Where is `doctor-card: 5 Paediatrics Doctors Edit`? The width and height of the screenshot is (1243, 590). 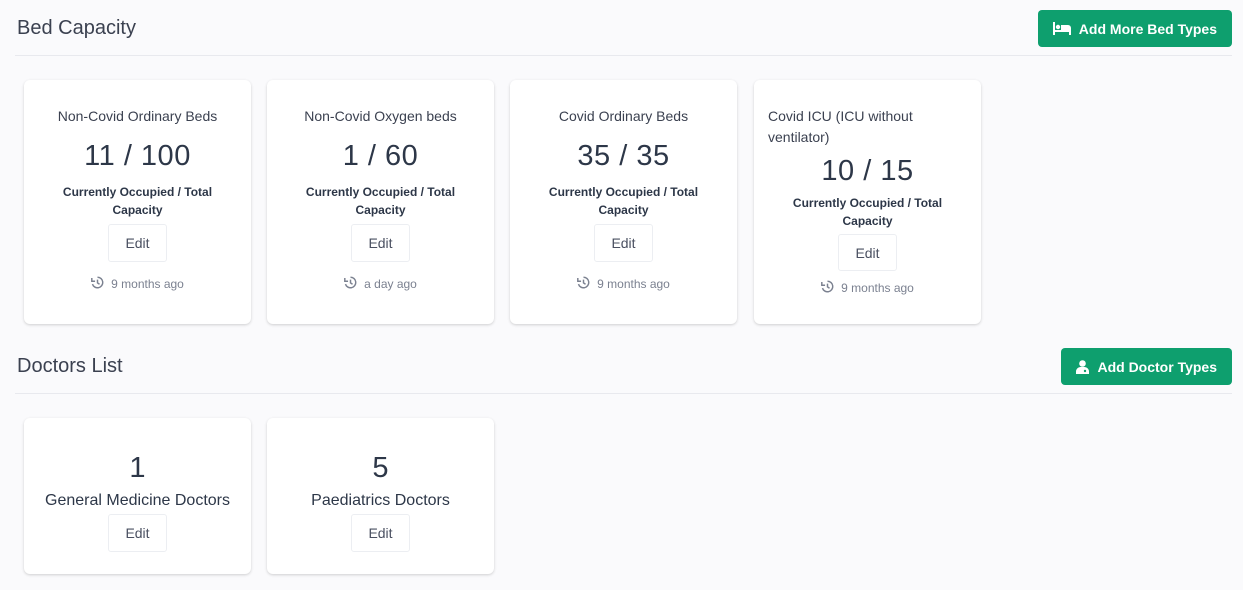 doctor-card: 5 Paediatrics Doctors Edit is located at coordinates (380, 496).